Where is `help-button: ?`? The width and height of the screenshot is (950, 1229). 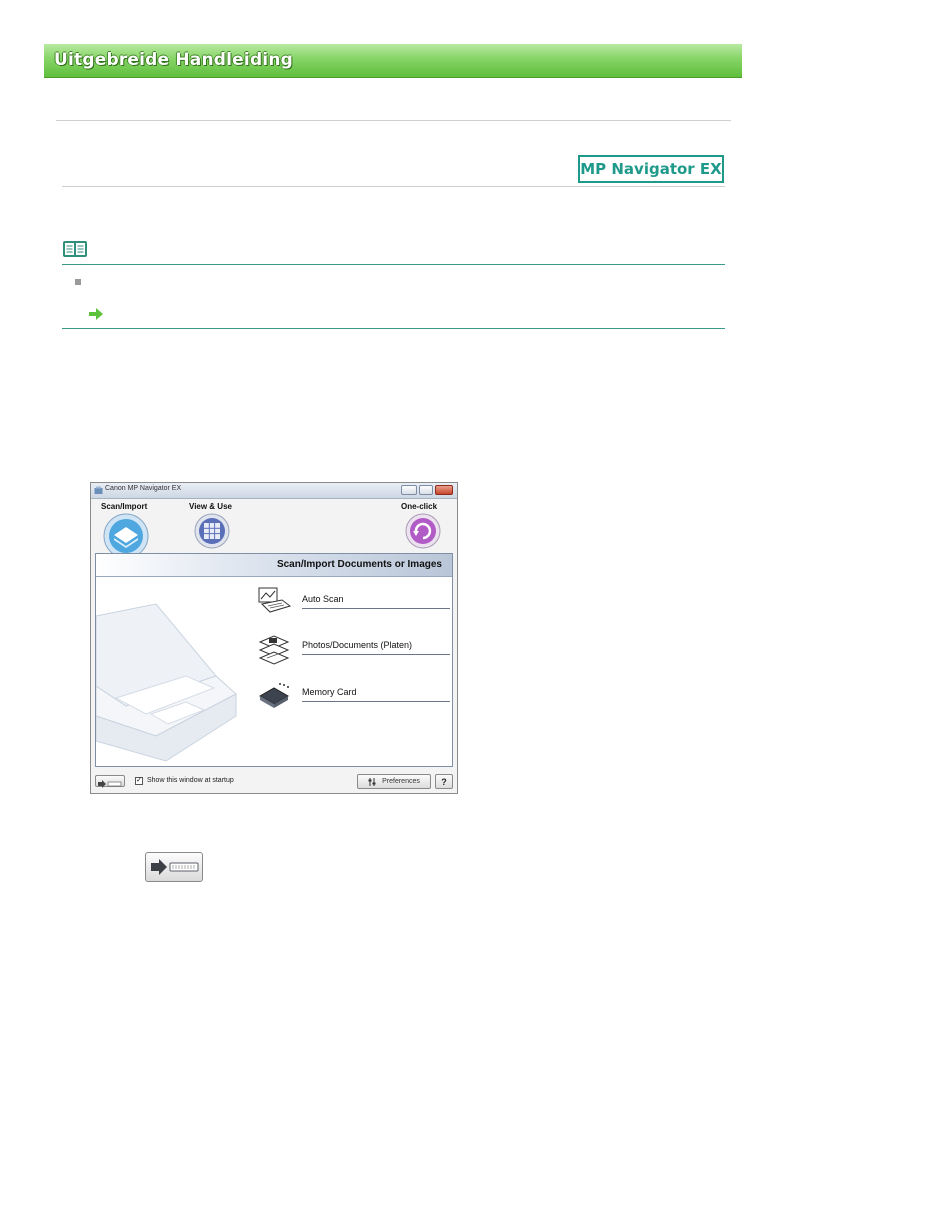 help-button: ? is located at coordinates (444, 781).